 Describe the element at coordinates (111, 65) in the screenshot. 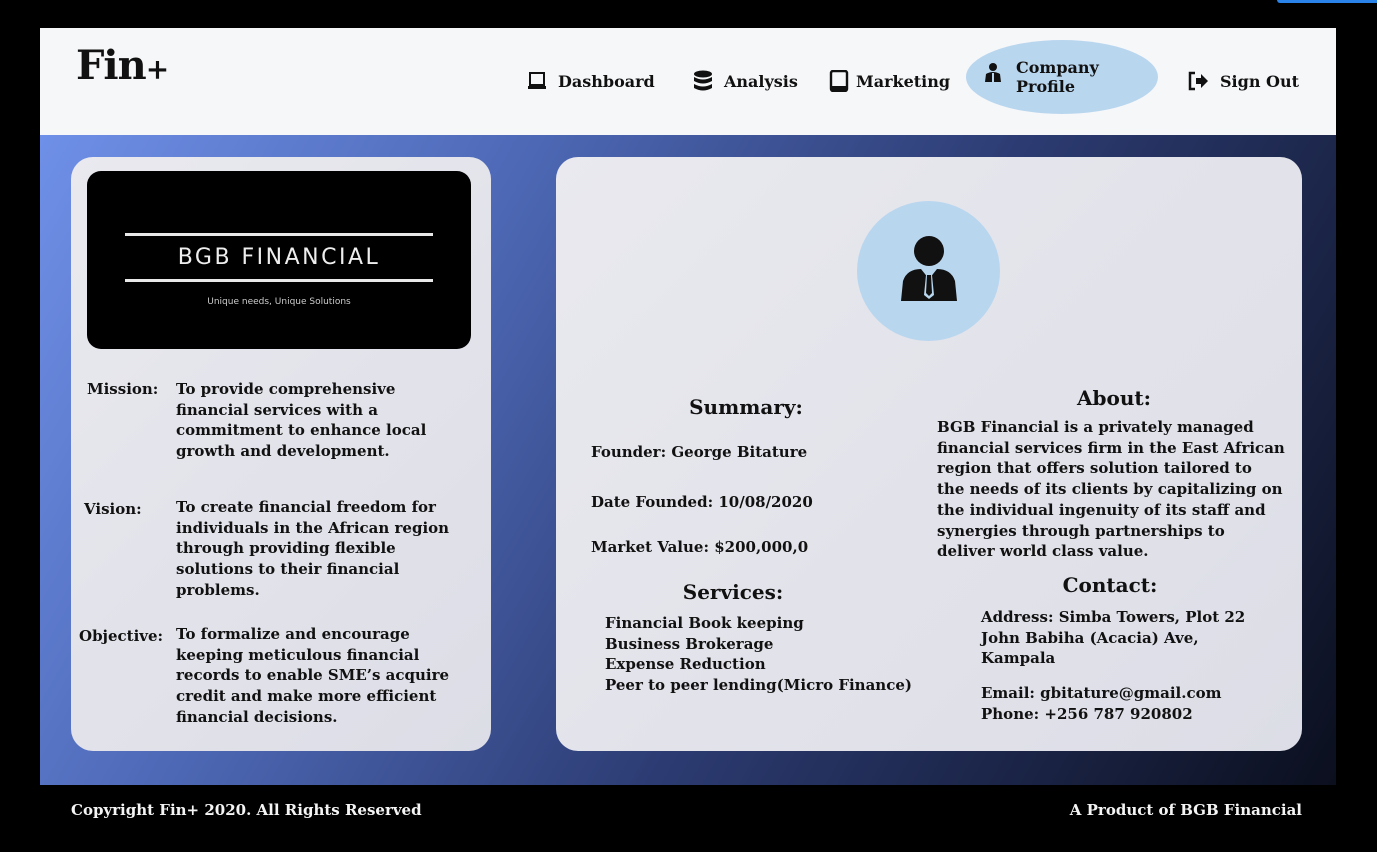

I see `brand-name: Fin` at that location.